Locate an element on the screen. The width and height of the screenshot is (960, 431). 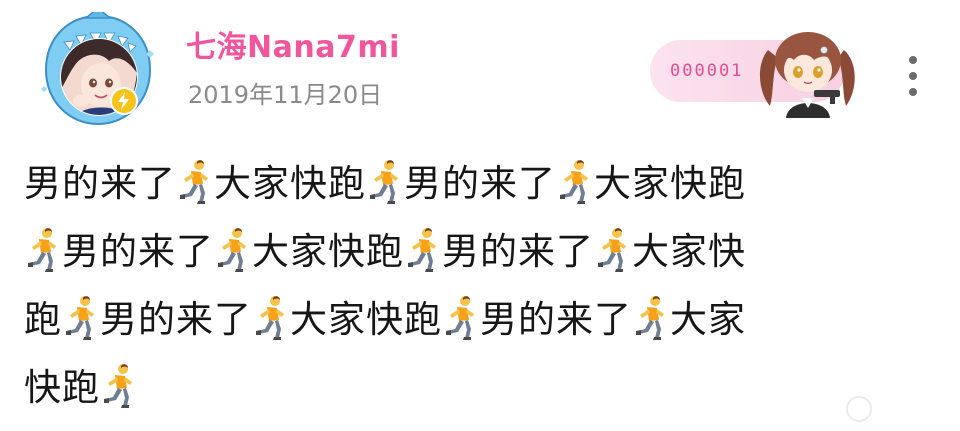
more-vertical-icon is located at coordinates (913, 76).